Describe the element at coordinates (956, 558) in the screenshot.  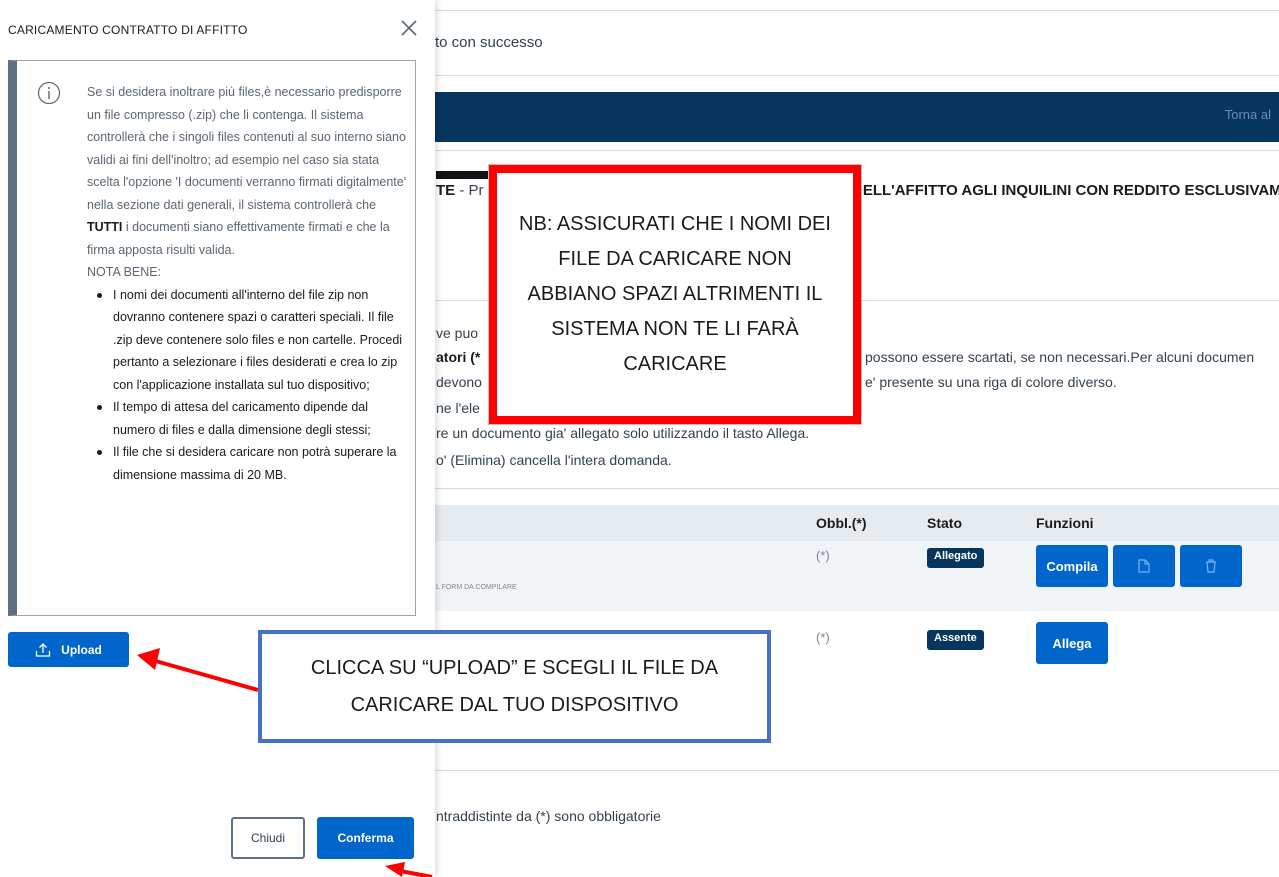
I see `status-badge: Allegato` at that location.